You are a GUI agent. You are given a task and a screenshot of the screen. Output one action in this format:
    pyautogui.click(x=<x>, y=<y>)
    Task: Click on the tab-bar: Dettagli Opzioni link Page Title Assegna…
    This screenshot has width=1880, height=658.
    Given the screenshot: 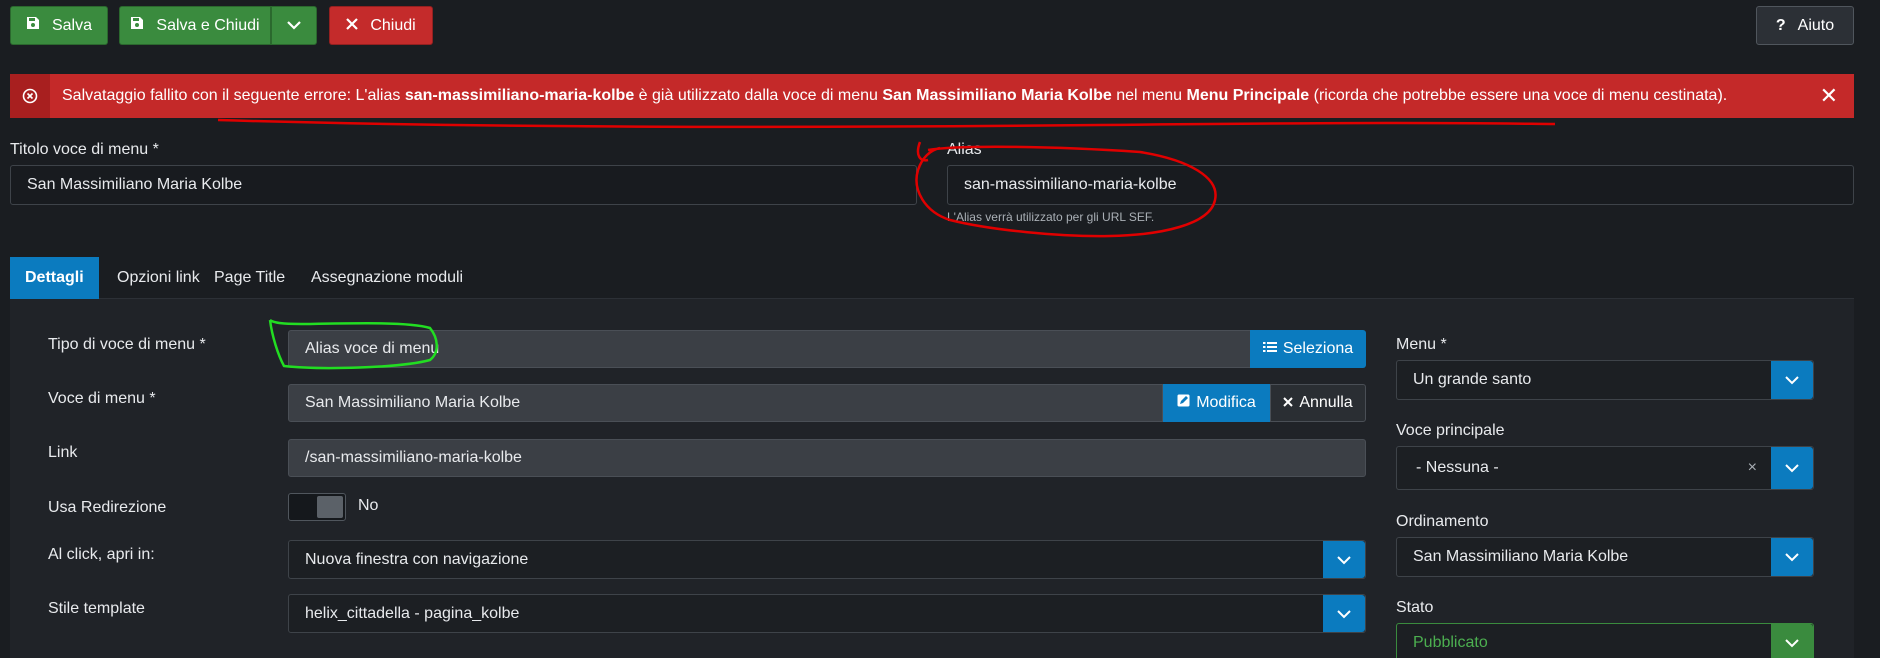 What is the action you would take?
    pyautogui.click(x=932, y=278)
    